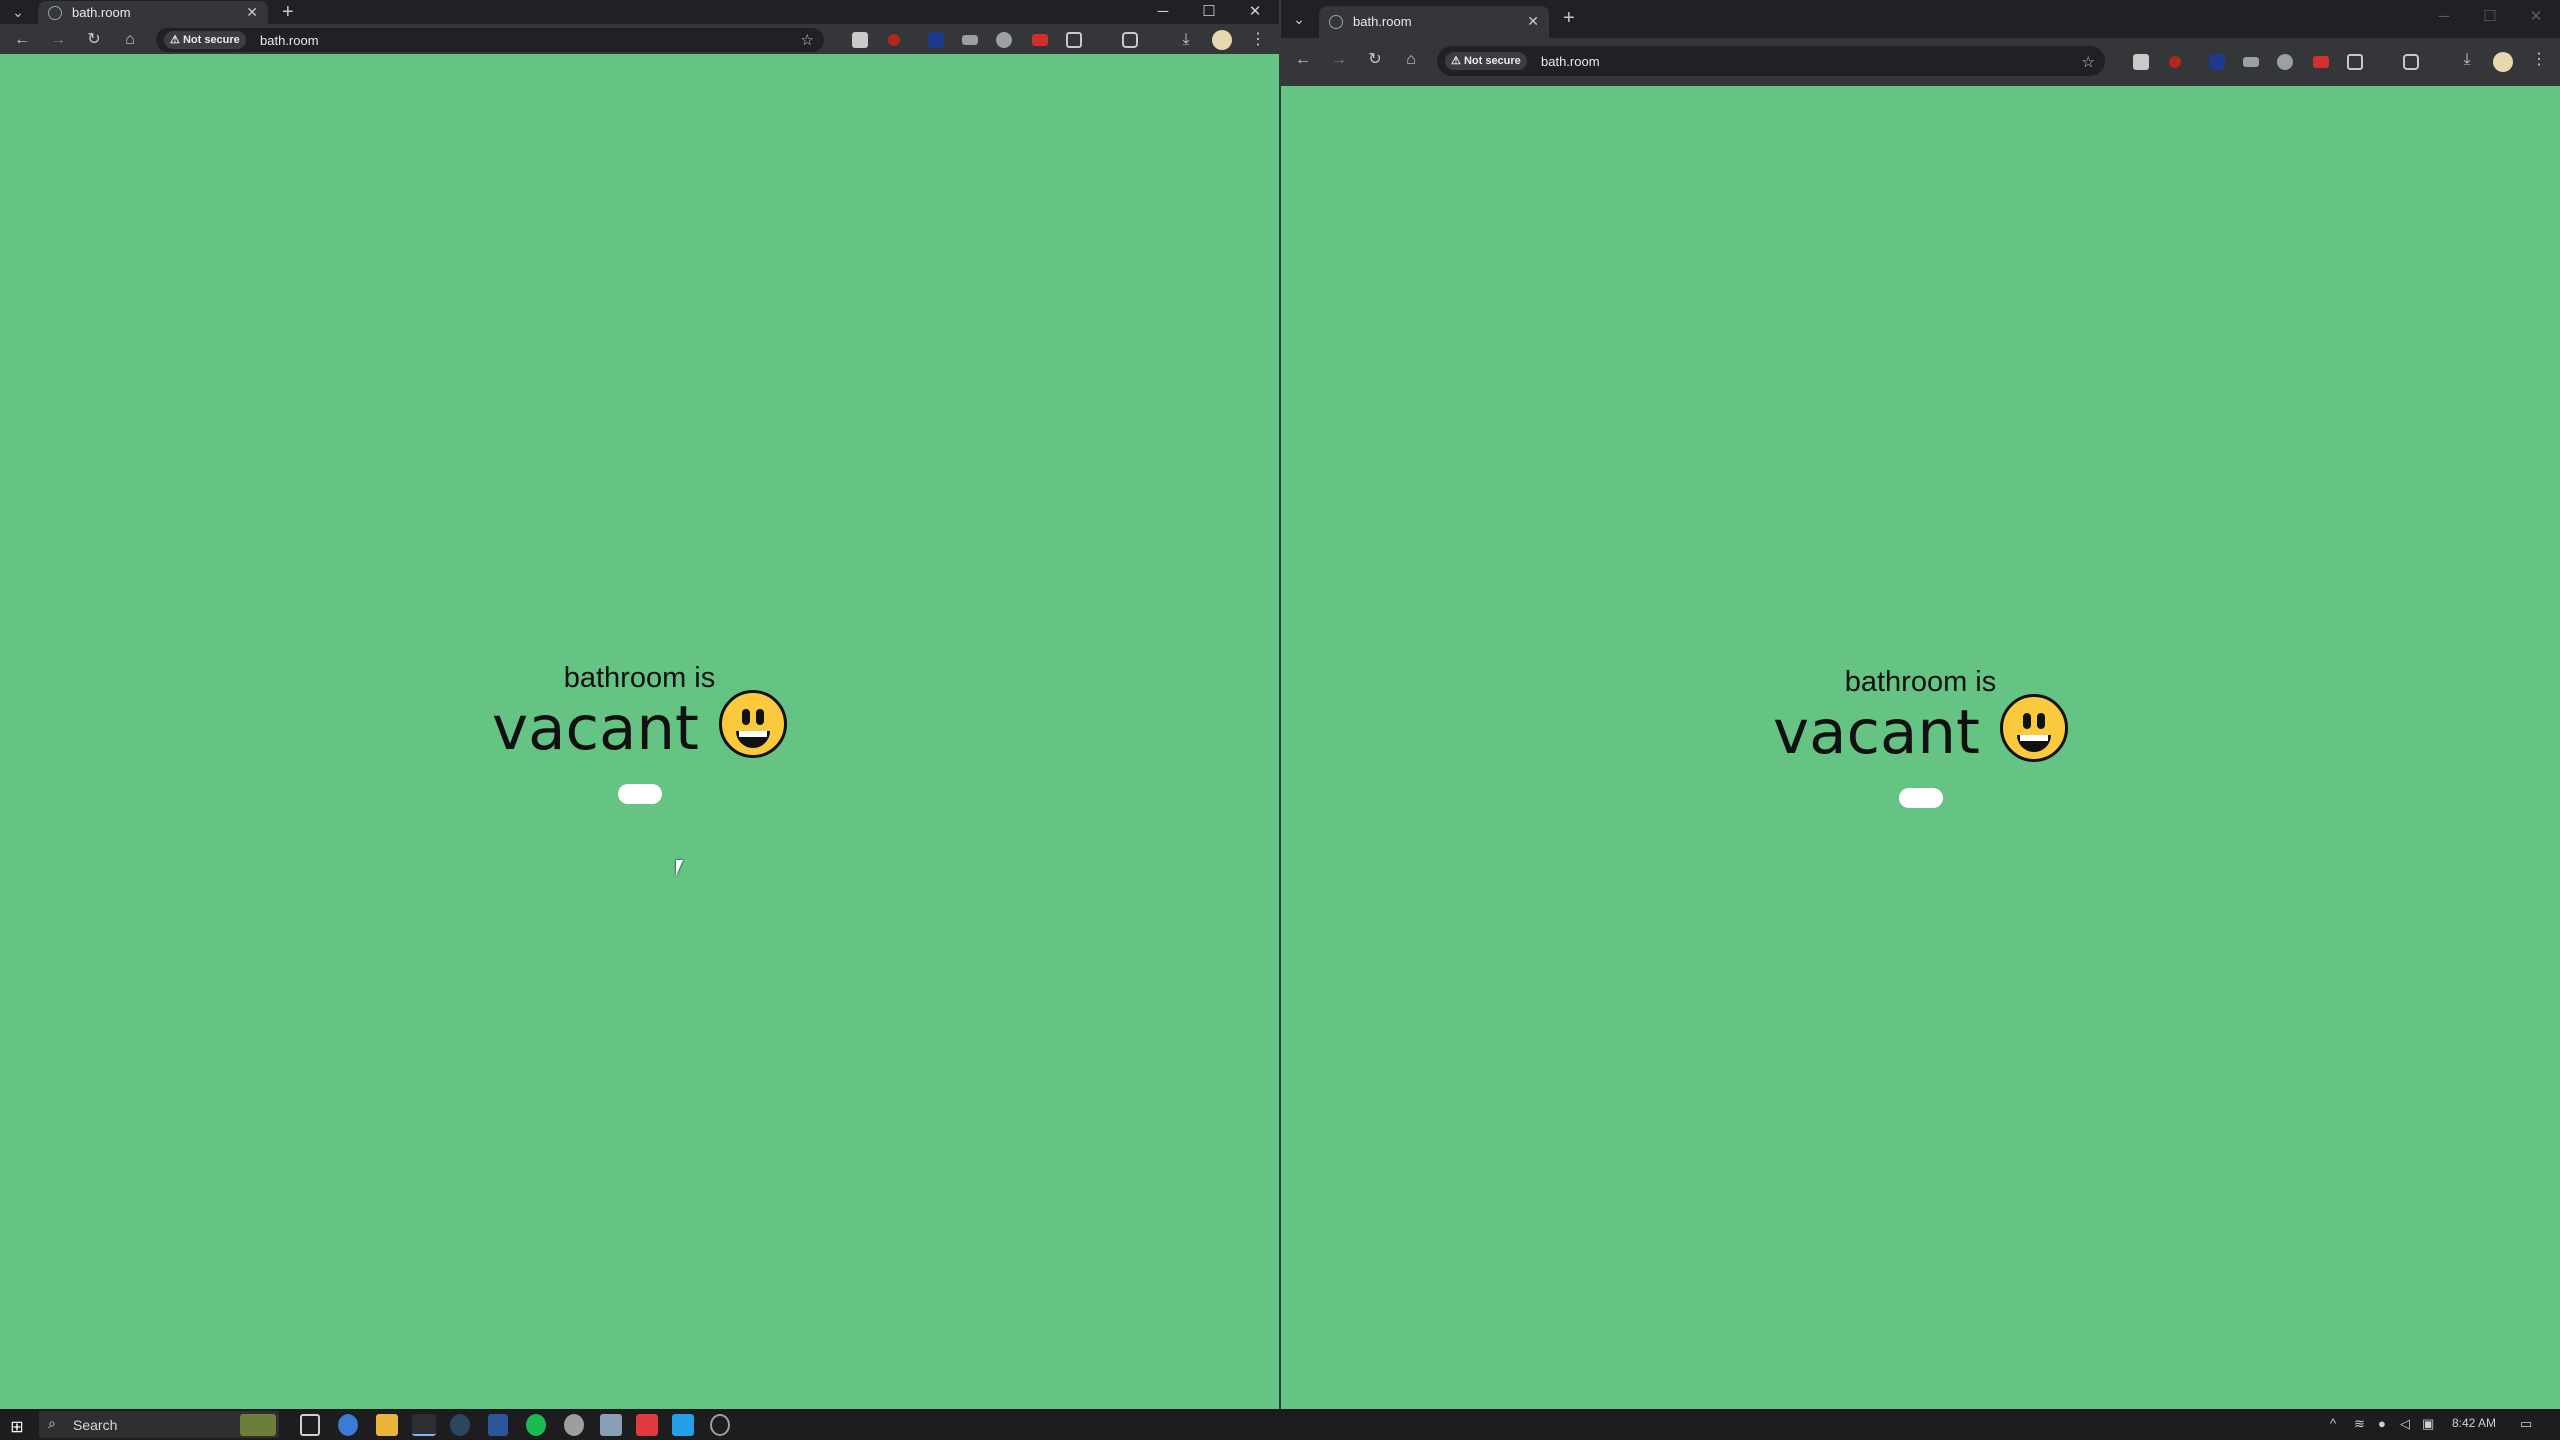  I want to click on grinning-face-icon, so click(2033, 728).